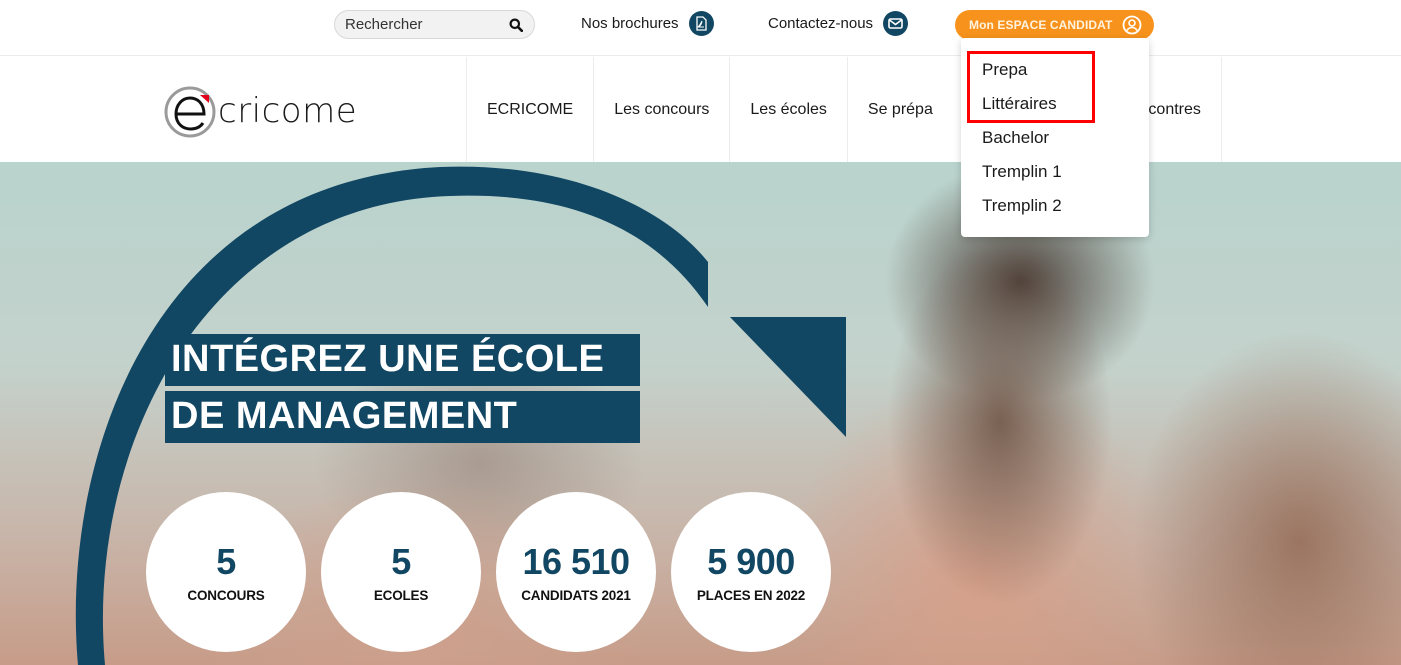  Describe the element at coordinates (402, 360) in the screenshot. I see `headline-line-1: INTÉGREZ UNE ÉCOLE` at that location.